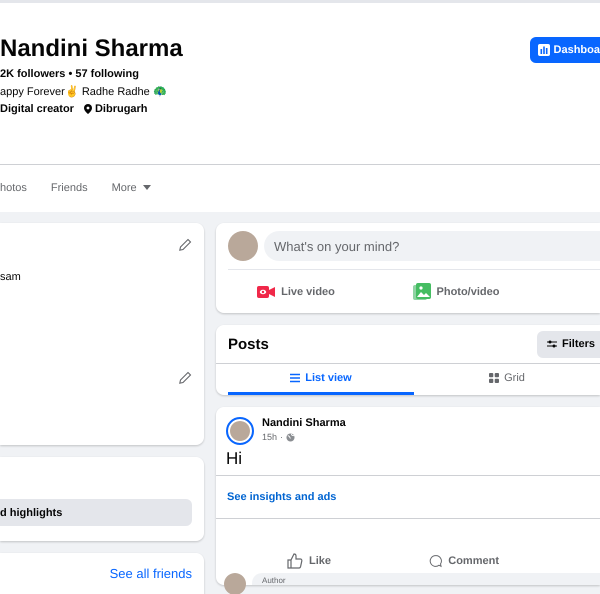 The image size is (600, 594). Describe the element at coordinates (309, 561) in the screenshot. I see `post-action-button: Like` at that location.